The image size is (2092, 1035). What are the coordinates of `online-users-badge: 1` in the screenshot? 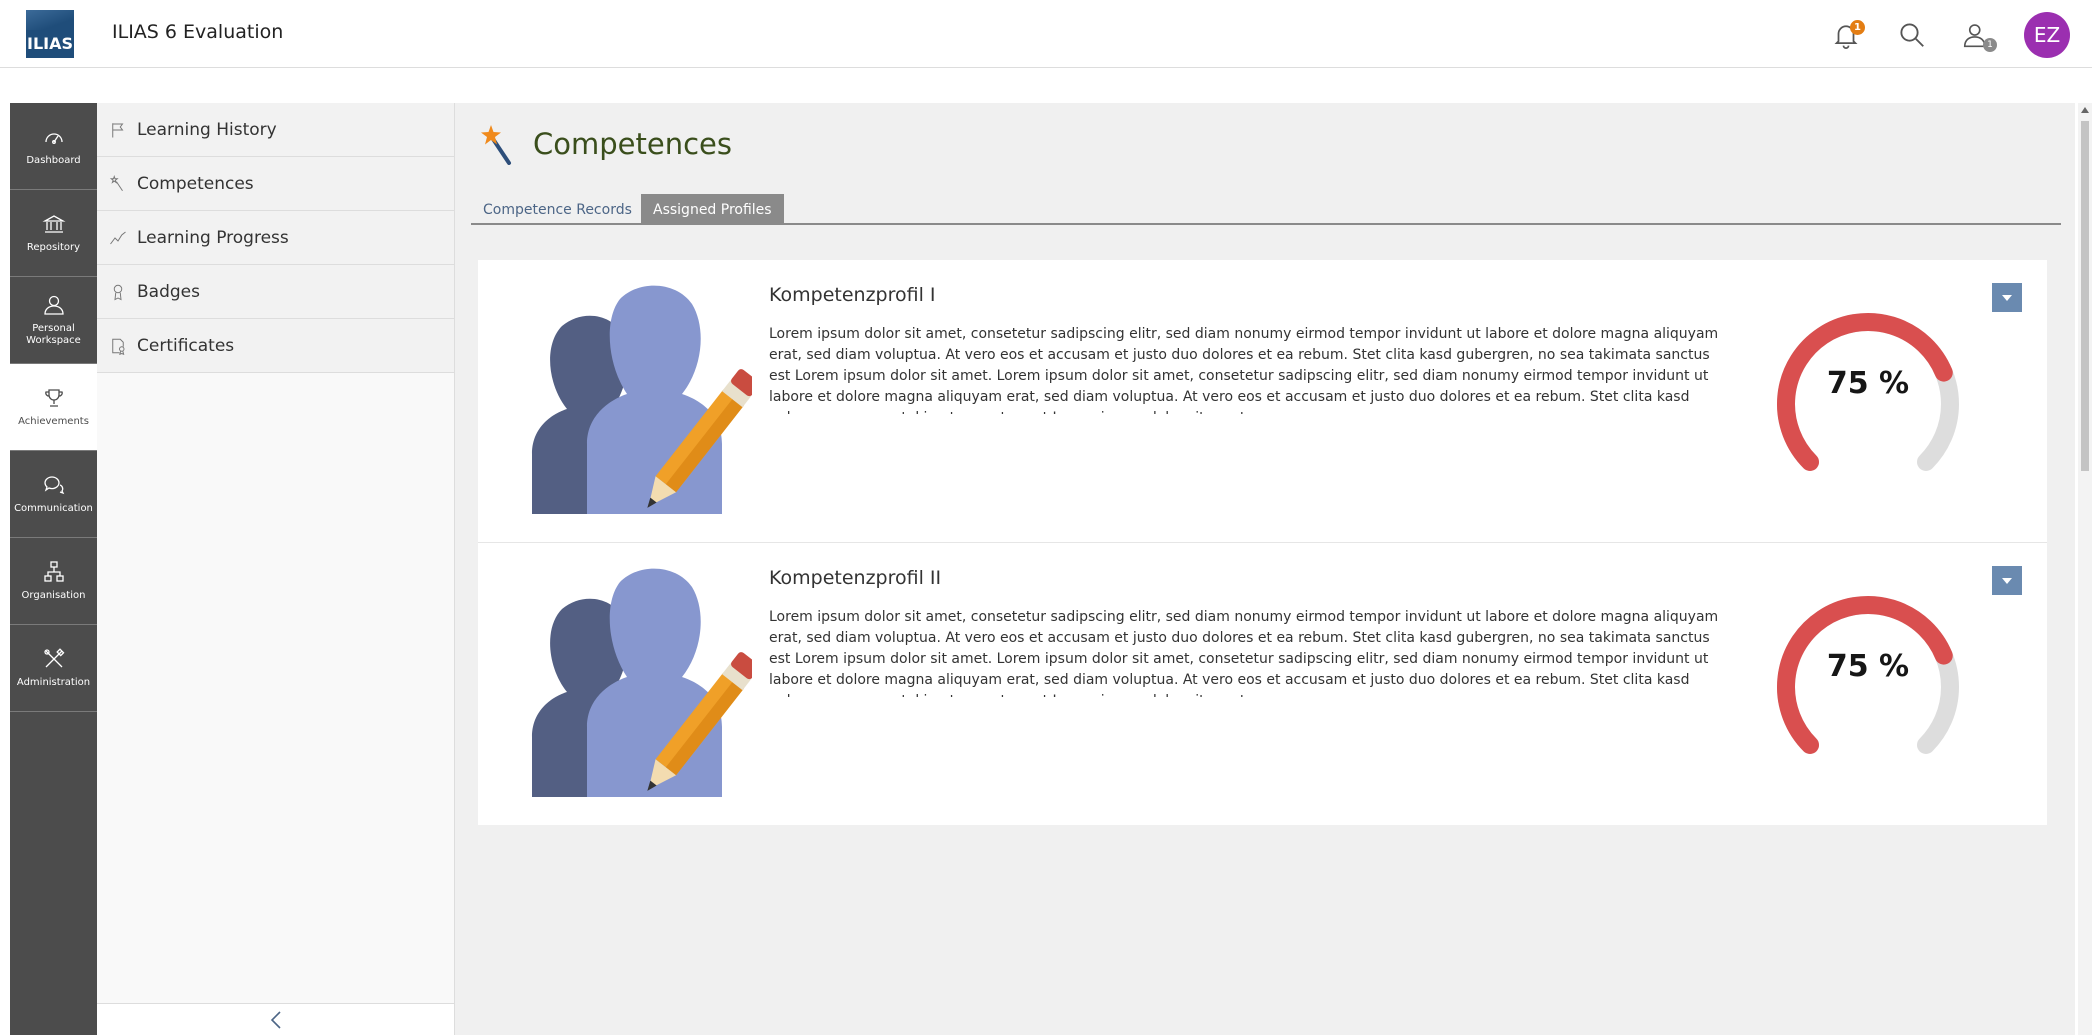 It's located at (1990, 45).